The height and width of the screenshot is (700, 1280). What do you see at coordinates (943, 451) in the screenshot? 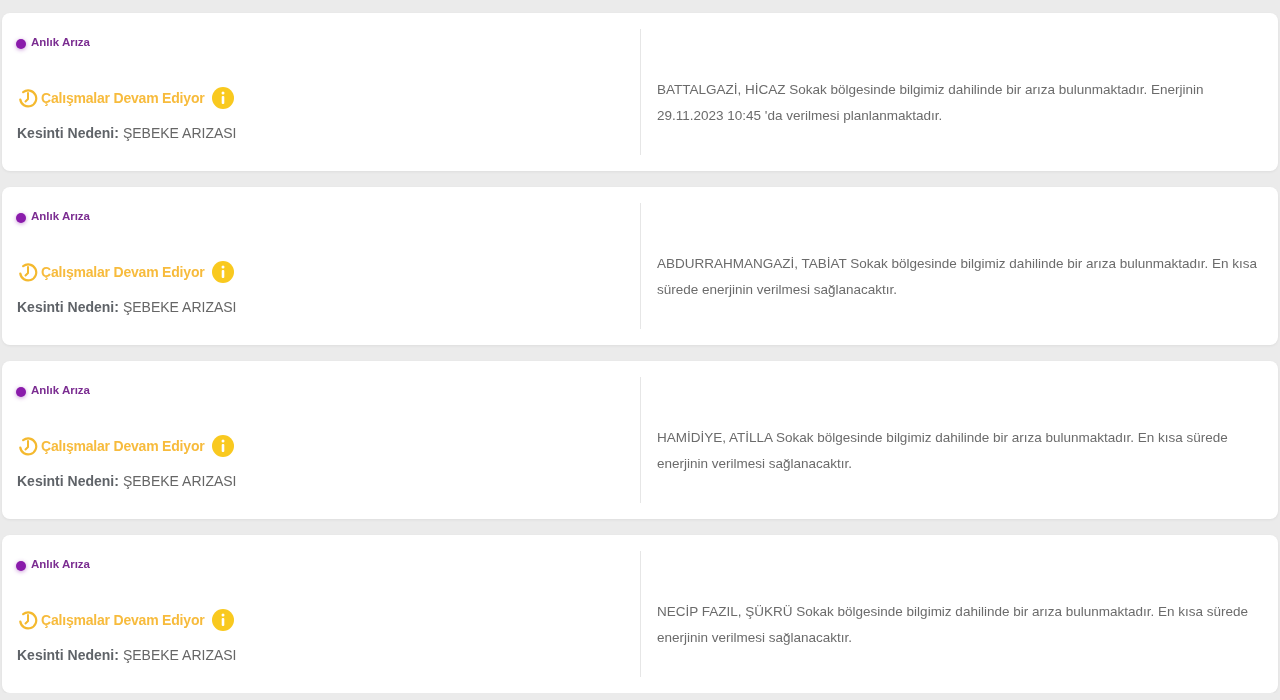
I see `outage-description: HAMİDİYE, ATİLLA Sokak bölgesinde bilgimiz dahilinde bir arıza bulunmaktadır. En kısa sürede enerjinin verilmesi sağlanacaktır.` at bounding box center [943, 451].